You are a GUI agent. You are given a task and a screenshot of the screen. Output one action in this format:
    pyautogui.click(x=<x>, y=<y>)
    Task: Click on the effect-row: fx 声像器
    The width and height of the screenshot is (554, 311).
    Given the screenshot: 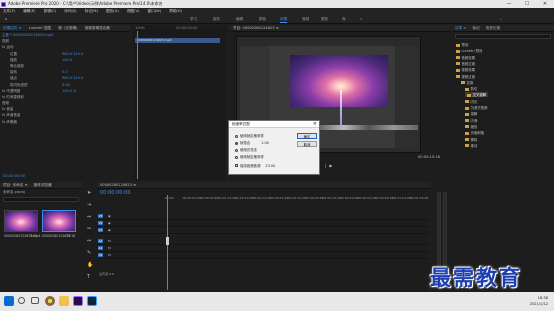 What is the action you would take?
    pyautogui.click(x=65, y=122)
    